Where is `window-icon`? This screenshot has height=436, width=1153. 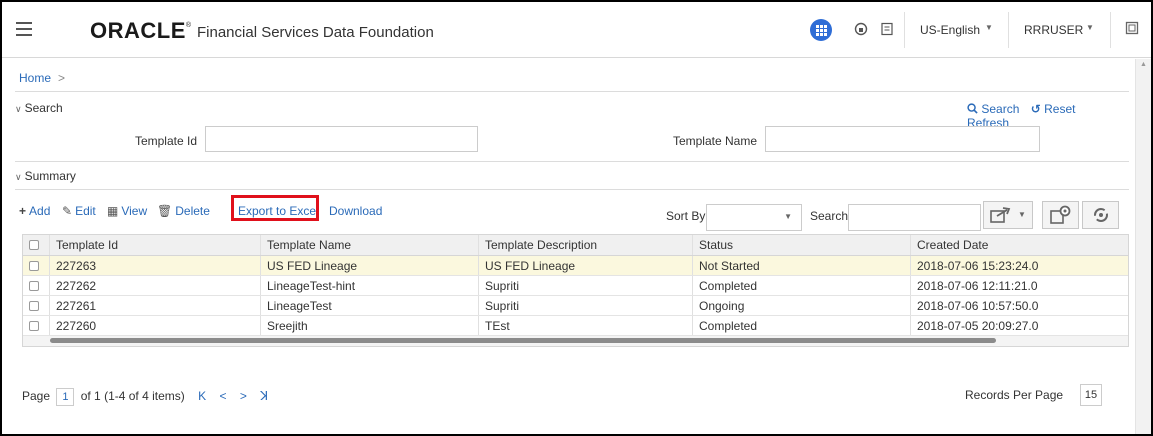
window-icon is located at coordinates (1132, 28).